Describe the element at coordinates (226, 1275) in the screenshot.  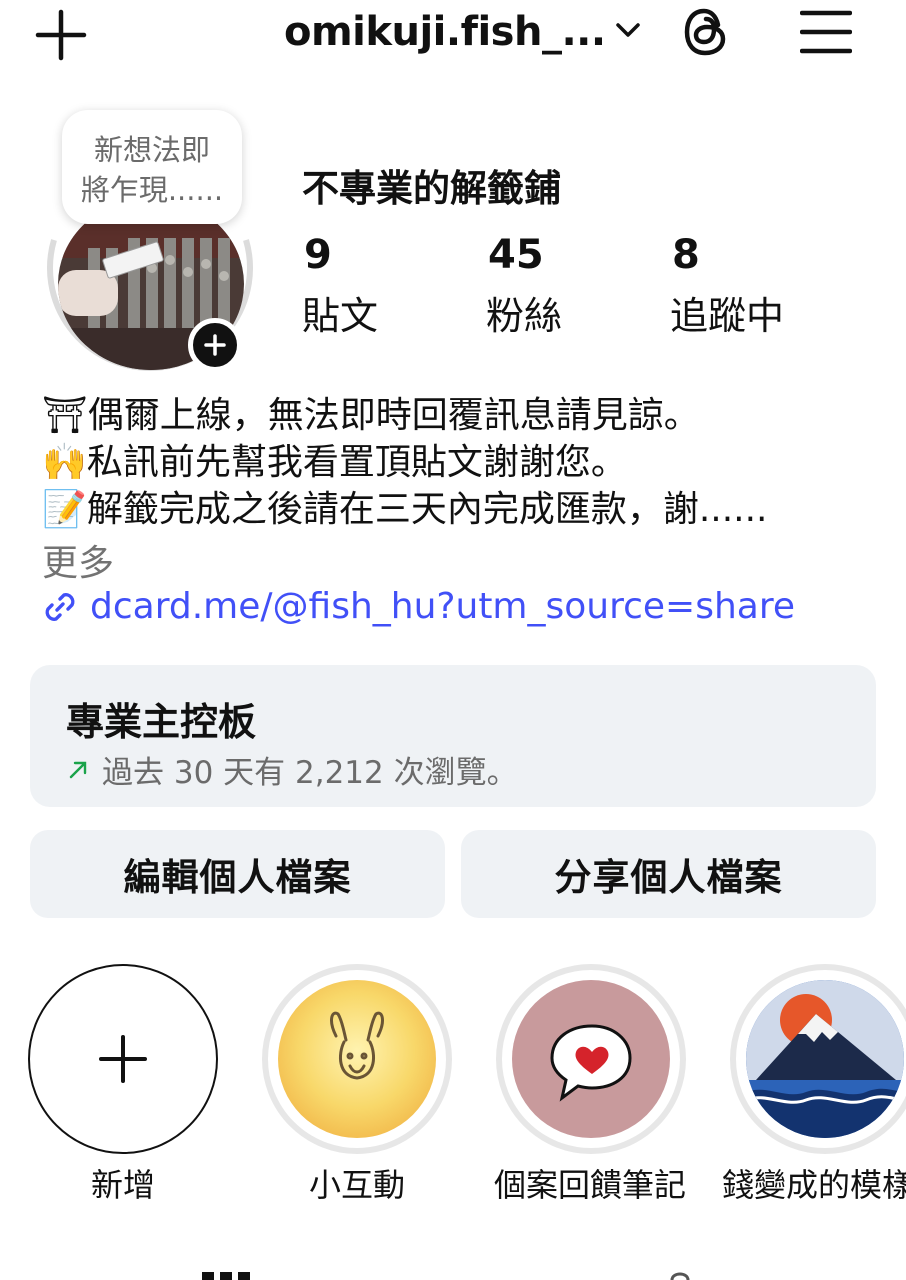
I see `grid-tab-icon` at that location.